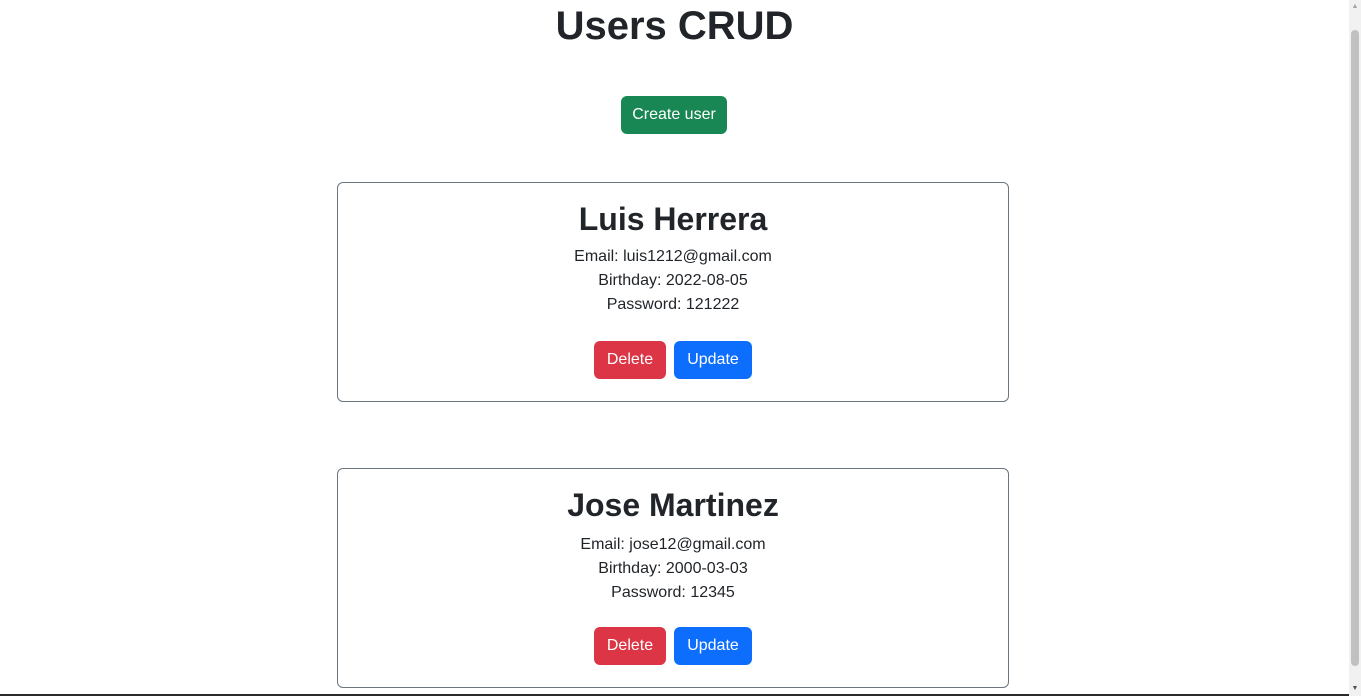 This screenshot has height=696, width=1361. I want to click on user-birthday: Birthday: 2022-08-05, so click(673, 280).